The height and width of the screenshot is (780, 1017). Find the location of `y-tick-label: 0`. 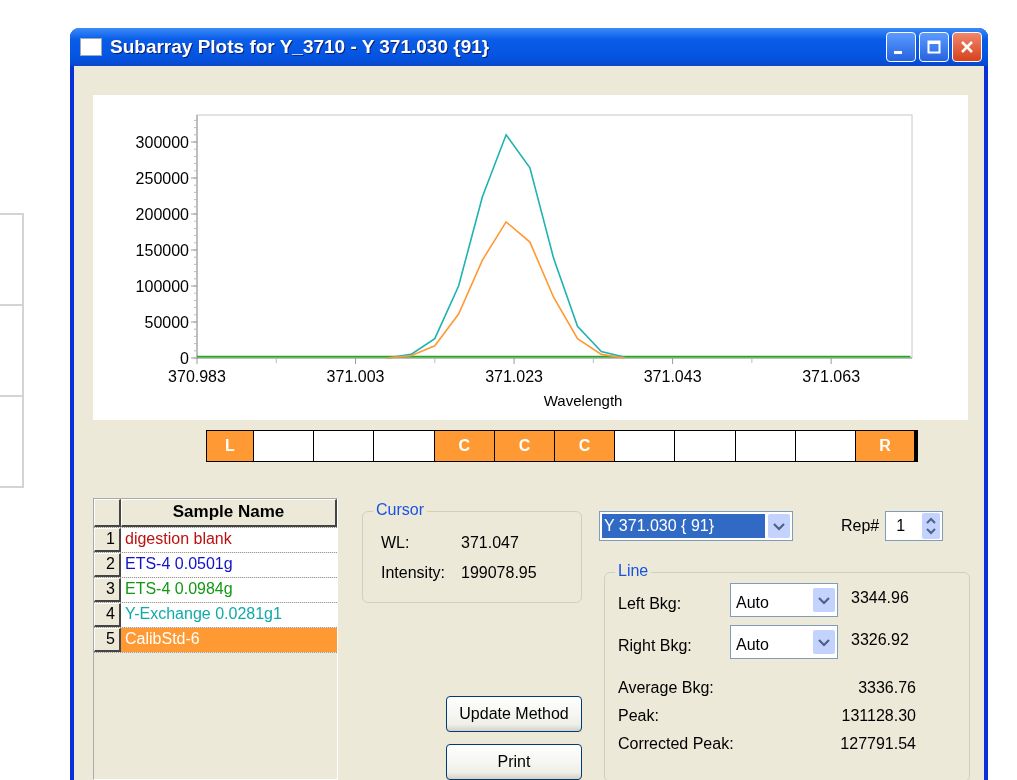

y-tick-label: 0 is located at coordinates (184, 358).